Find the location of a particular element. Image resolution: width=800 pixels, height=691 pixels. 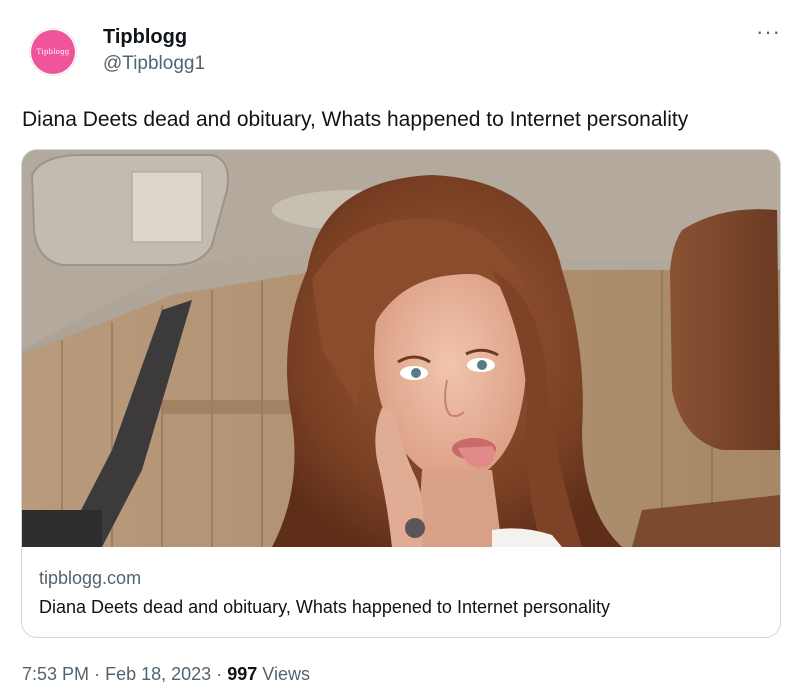

more-horizontal-icon: ··· is located at coordinates (768, 32).